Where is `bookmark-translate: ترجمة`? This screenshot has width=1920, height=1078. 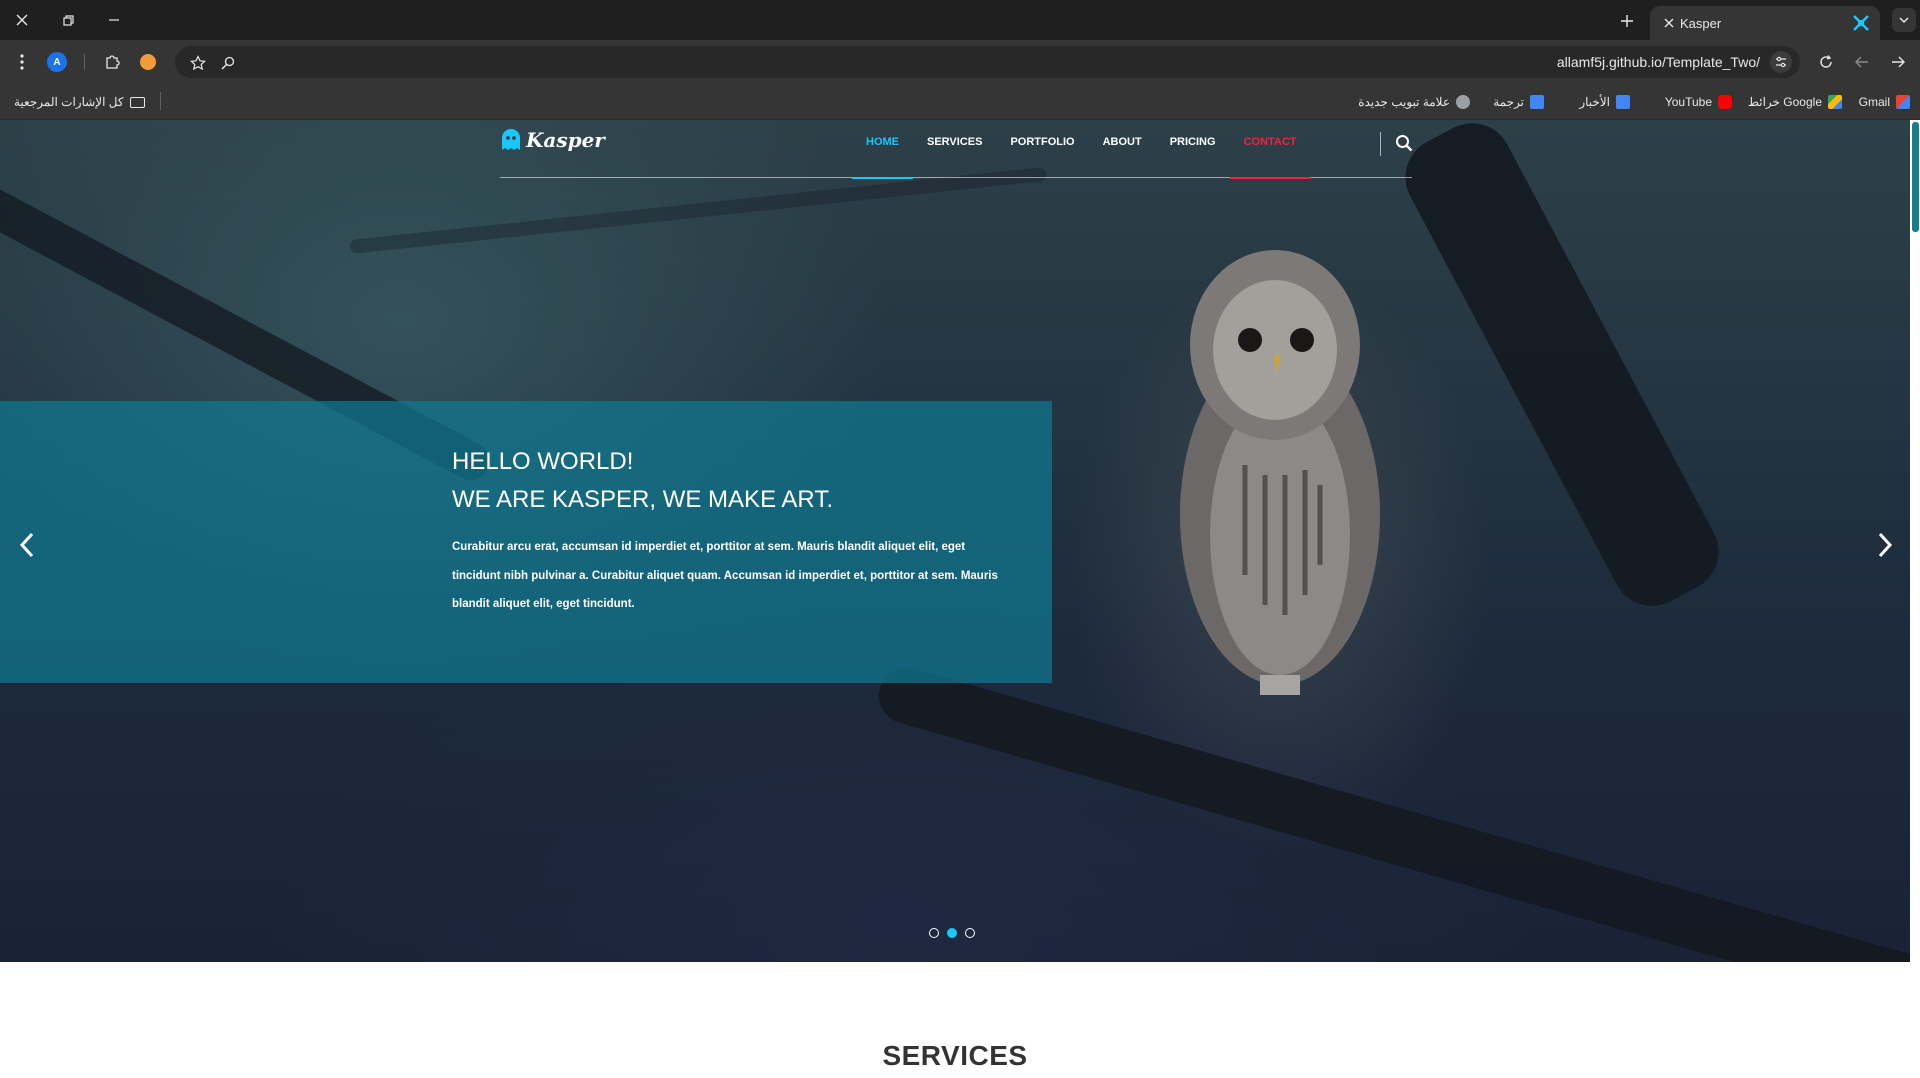
bookmark-translate: ترجمة is located at coordinates (1518, 102).